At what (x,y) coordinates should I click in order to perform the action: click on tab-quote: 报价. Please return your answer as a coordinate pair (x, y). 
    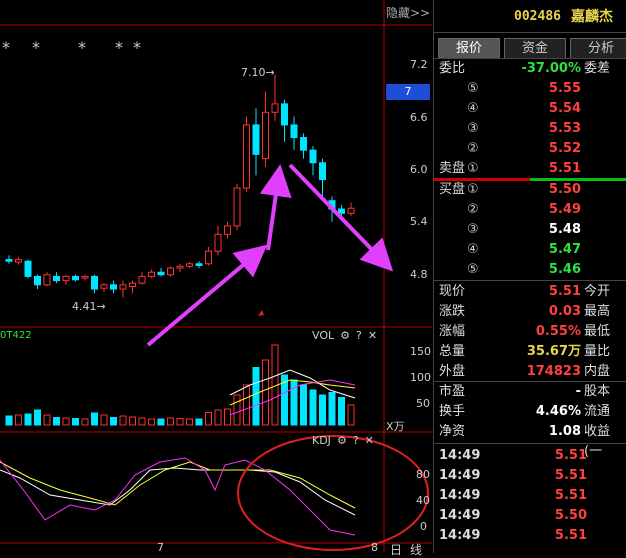
    Looking at the image, I should click on (469, 48).